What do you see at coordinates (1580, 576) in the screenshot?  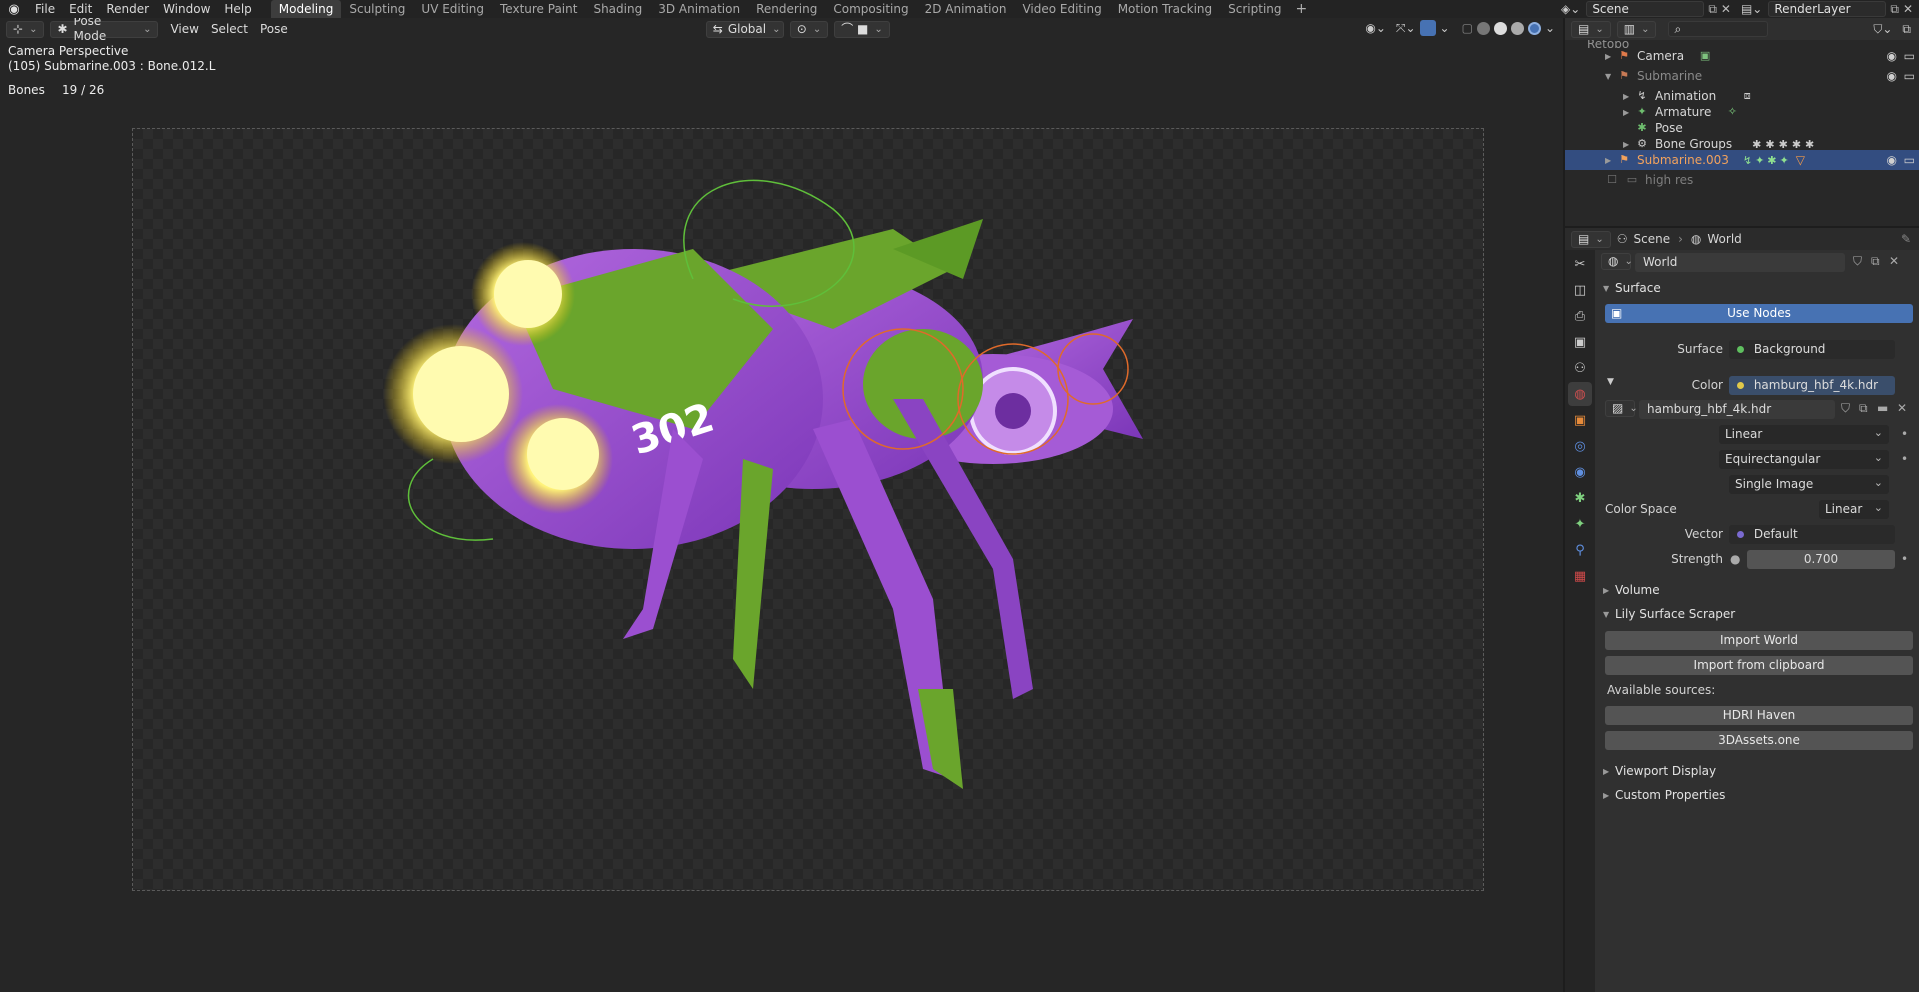 I see `texture-tab-icon: ▦` at bounding box center [1580, 576].